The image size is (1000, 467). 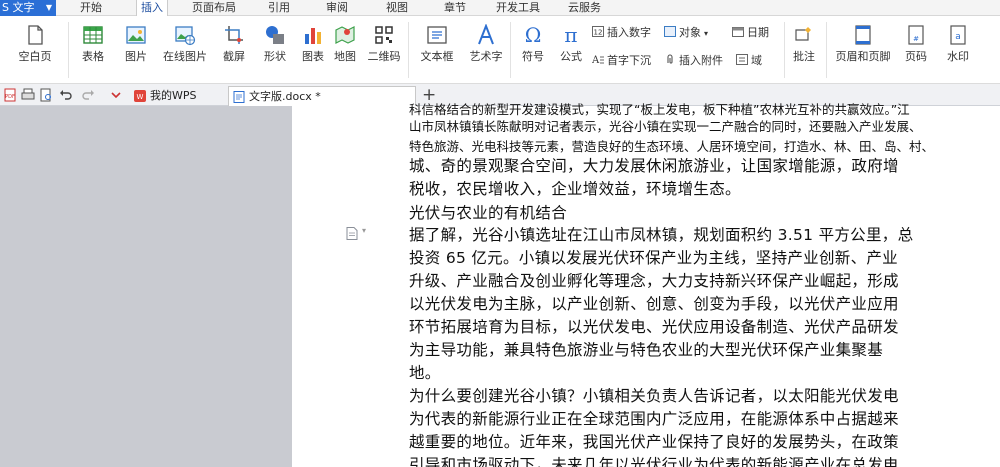 I want to click on body-line: 地。, so click(x=425, y=373).